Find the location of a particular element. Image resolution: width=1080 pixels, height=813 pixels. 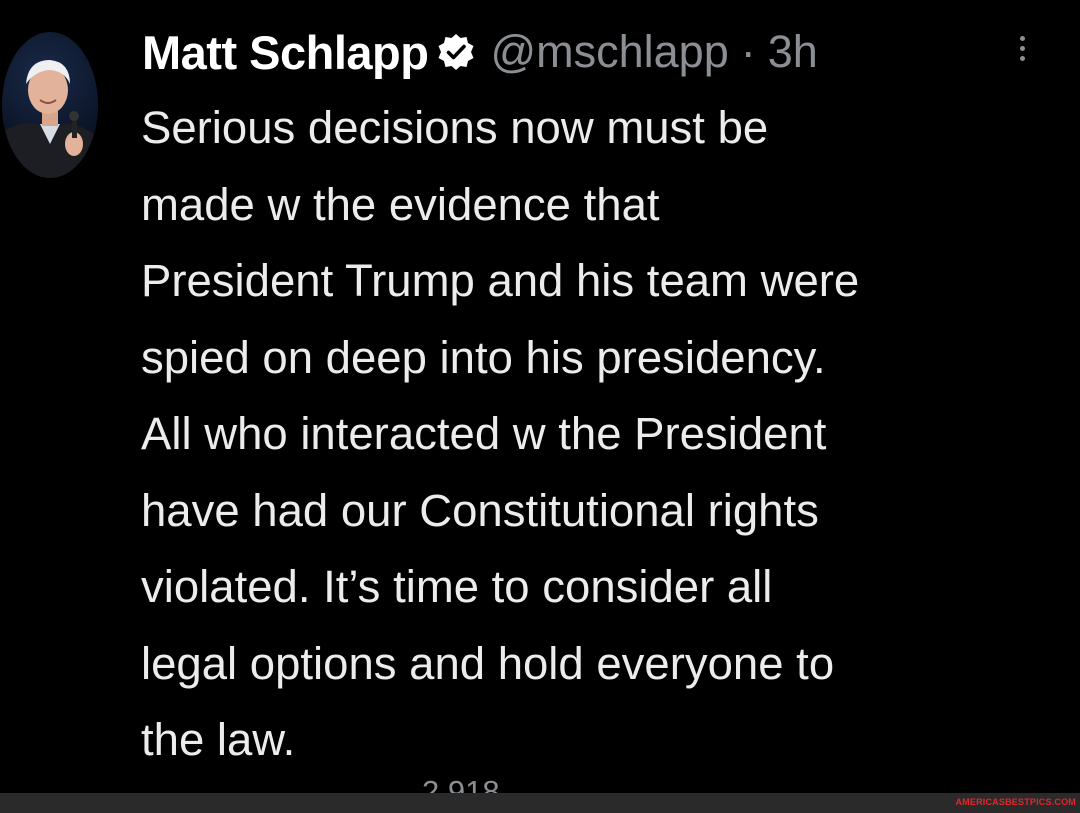

user-handle: @mschlapp is located at coordinates (609, 52).